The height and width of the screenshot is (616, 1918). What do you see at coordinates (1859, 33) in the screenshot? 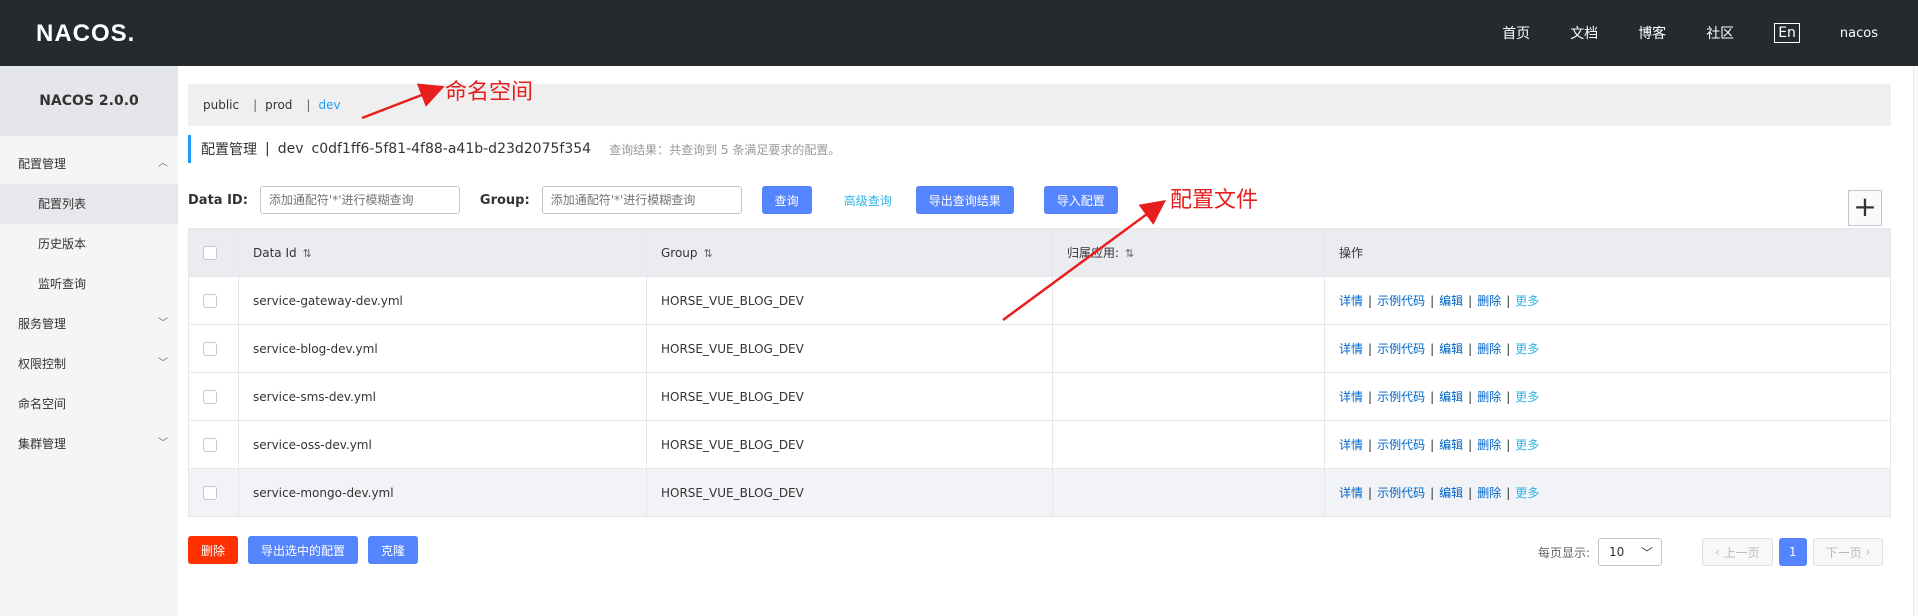
I see `user-menu: nacos` at bounding box center [1859, 33].